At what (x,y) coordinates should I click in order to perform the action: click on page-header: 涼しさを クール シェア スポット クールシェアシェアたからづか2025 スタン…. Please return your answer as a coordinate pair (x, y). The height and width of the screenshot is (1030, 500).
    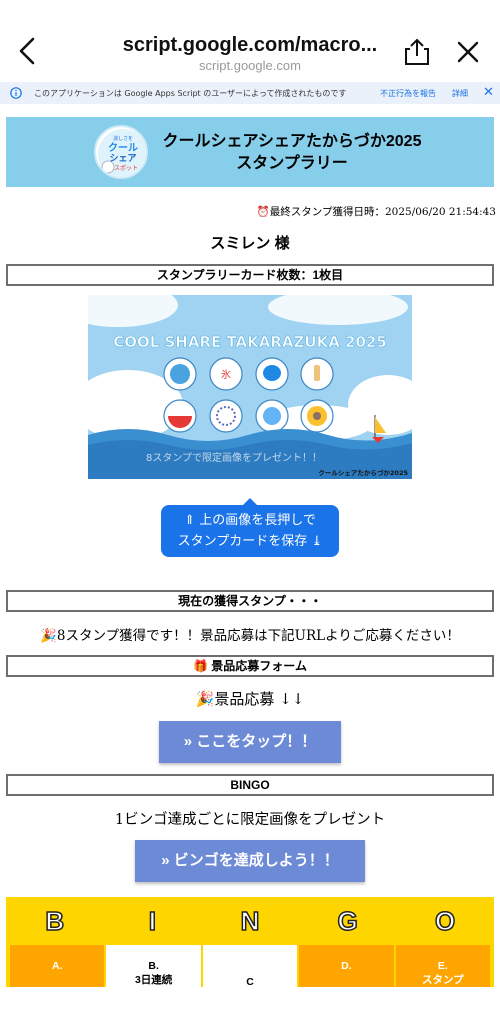
    Looking at the image, I should click on (250, 152).